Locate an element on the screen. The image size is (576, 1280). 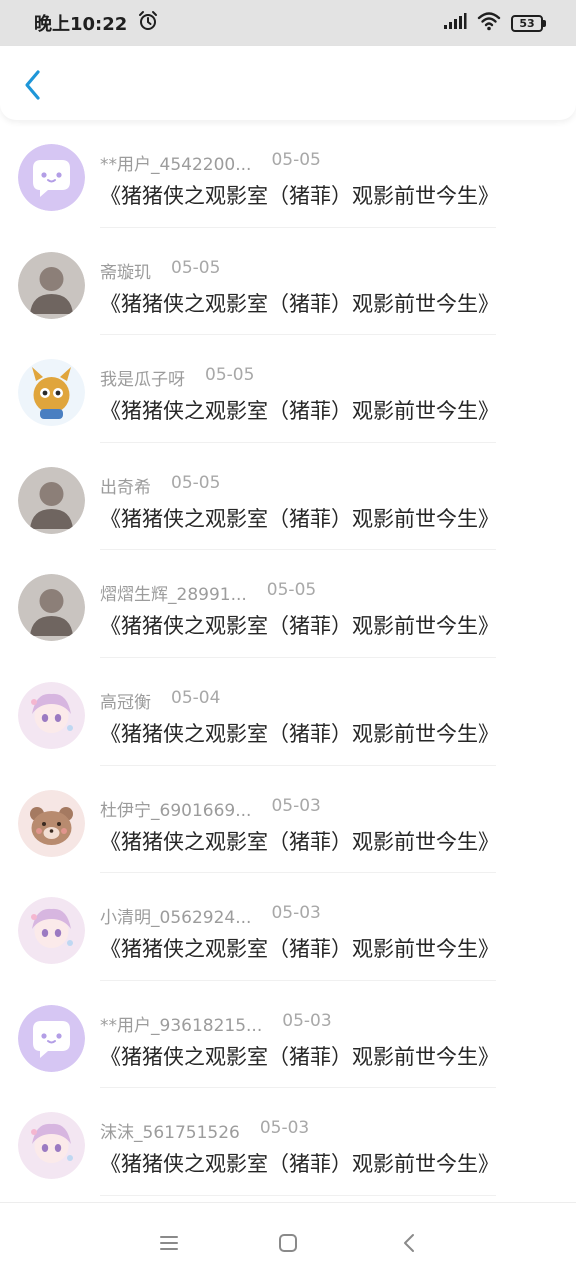
item-meta: 斋璇玑 05-05 is located at coordinates (160, 270).